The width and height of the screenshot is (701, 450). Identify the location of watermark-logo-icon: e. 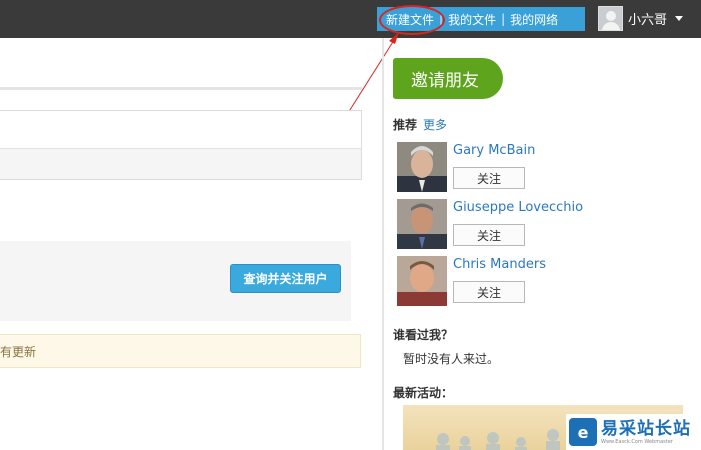
(583, 432).